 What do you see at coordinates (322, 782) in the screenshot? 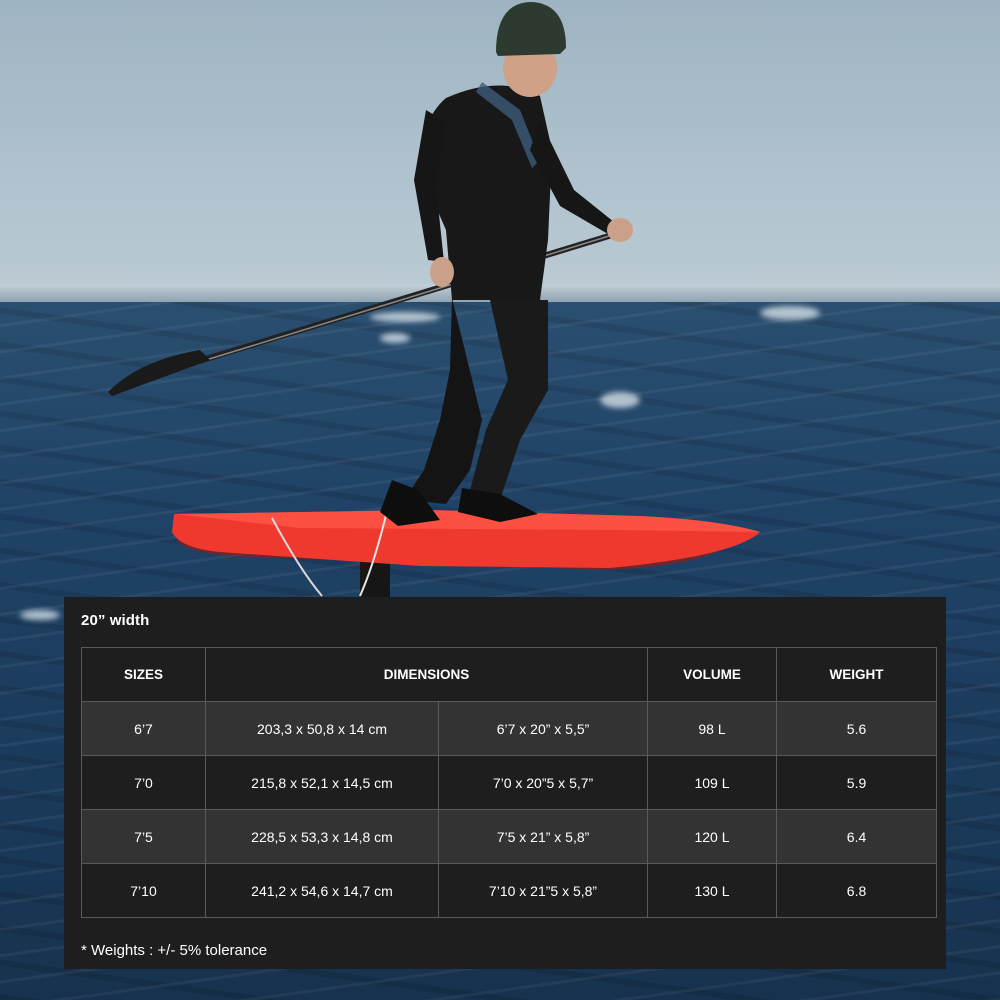
I see `cell-dimensions-metric: 215,8 x 52,1 x 14,5 cm` at bounding box center [322, 782].